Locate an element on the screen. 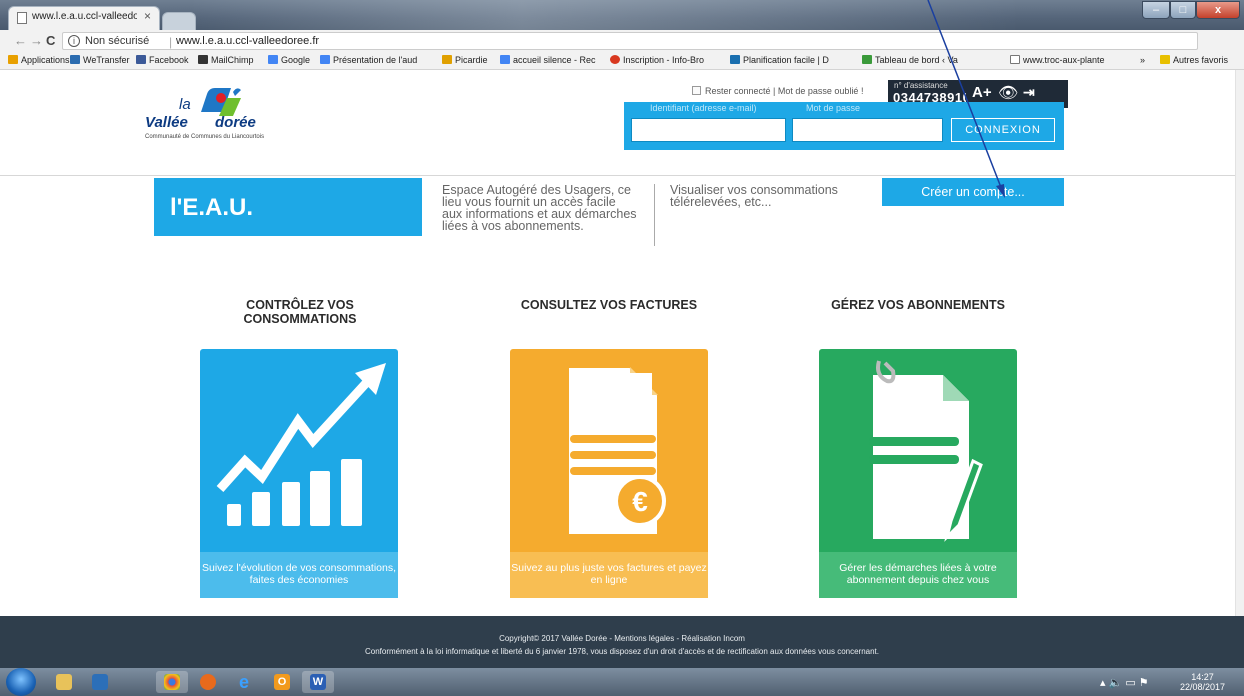 This screenshot has width=1244, height=696. eye-icon: 👁 is located at coordinates (1008, 93).